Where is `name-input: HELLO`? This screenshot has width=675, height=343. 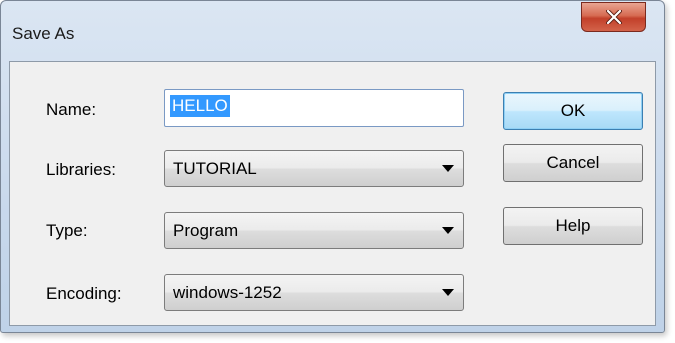 name-input: HELLO is located at coordinates (314, 108).